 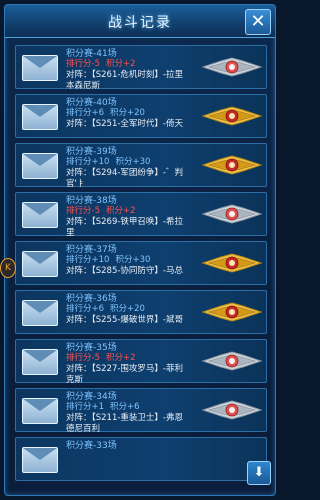 What do you see at coordinates (125, 320) in the screenshot?
I see `opponent: 对阵：【S255-爆破世界】-斌哥` at bounding box center [125, 320].